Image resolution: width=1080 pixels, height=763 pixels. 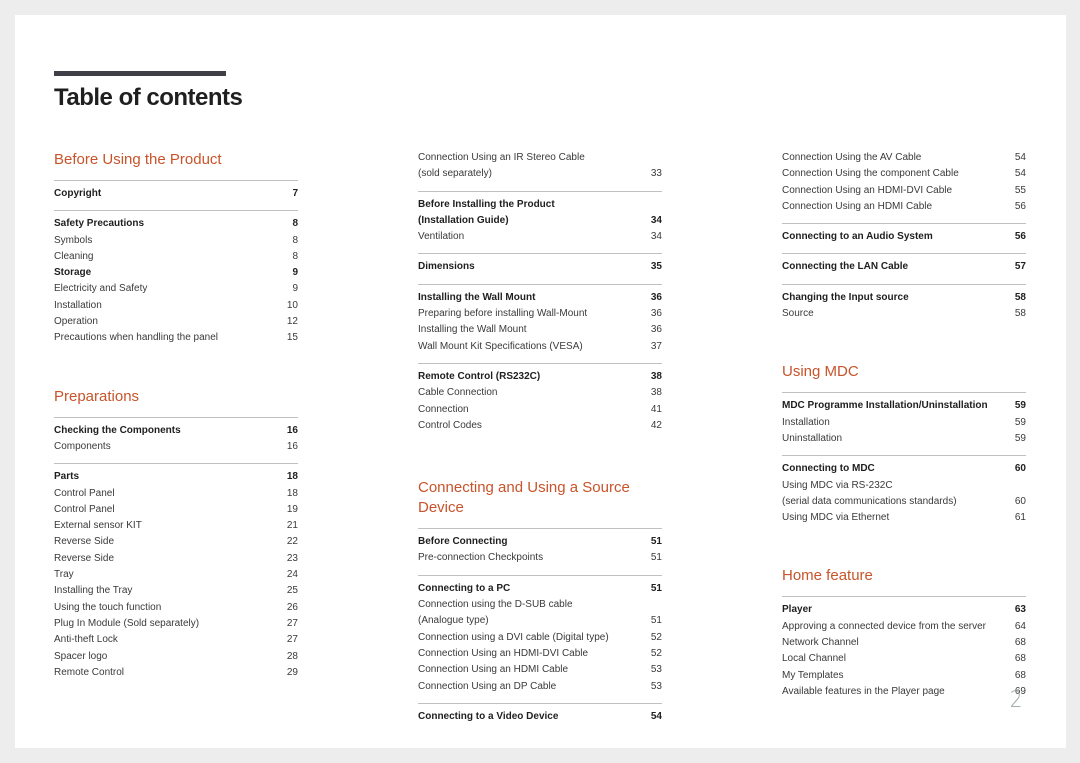 What do you see at coordinates (176, 526) in the screenshot?
I see `toc-entry: External sensor KIT 21` at bounding box center [176, 526].